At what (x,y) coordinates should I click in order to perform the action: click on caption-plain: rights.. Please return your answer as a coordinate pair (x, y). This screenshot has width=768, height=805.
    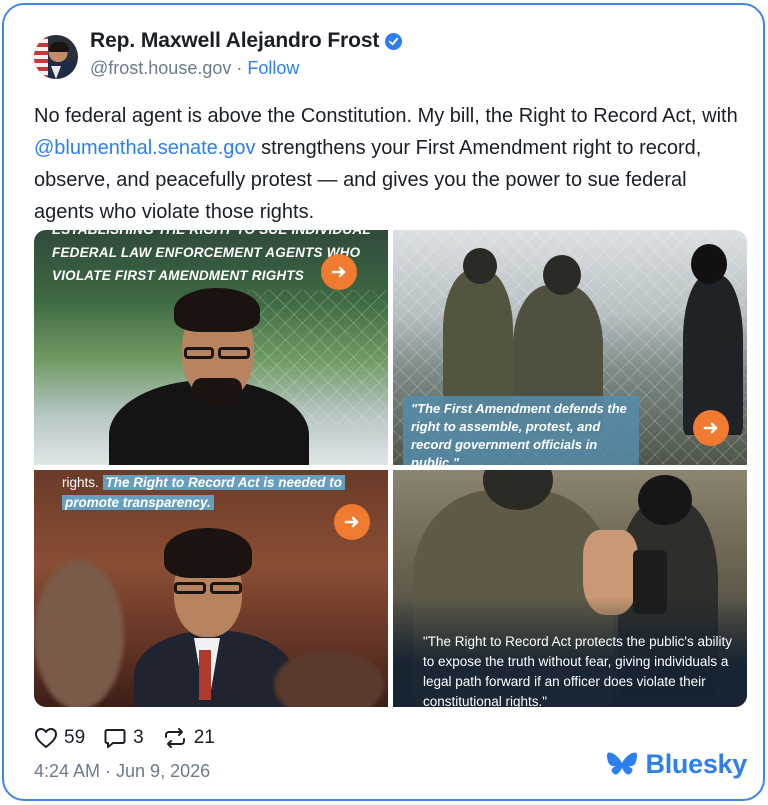
    Looking at the image, I should click on (80, 482).